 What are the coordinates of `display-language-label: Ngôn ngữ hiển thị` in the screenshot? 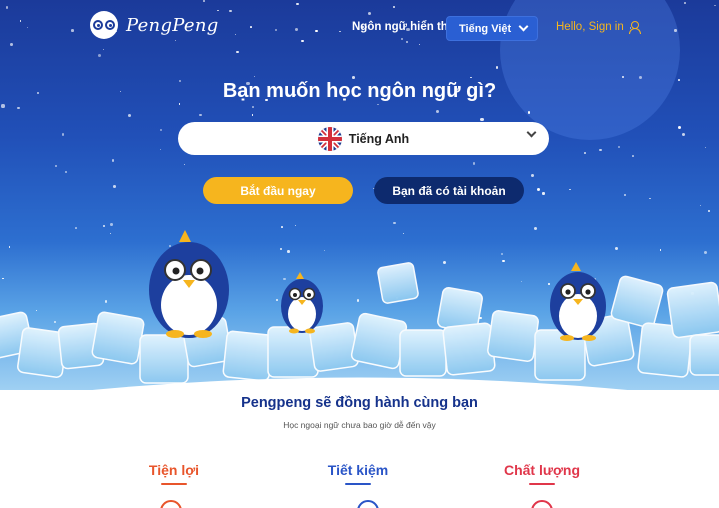 It's located at (402, 27).